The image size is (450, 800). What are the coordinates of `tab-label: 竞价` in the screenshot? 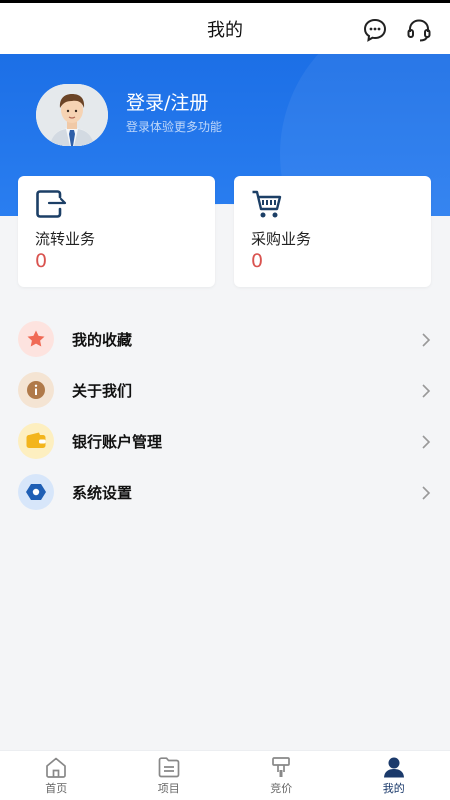 It's located at (281, 788).